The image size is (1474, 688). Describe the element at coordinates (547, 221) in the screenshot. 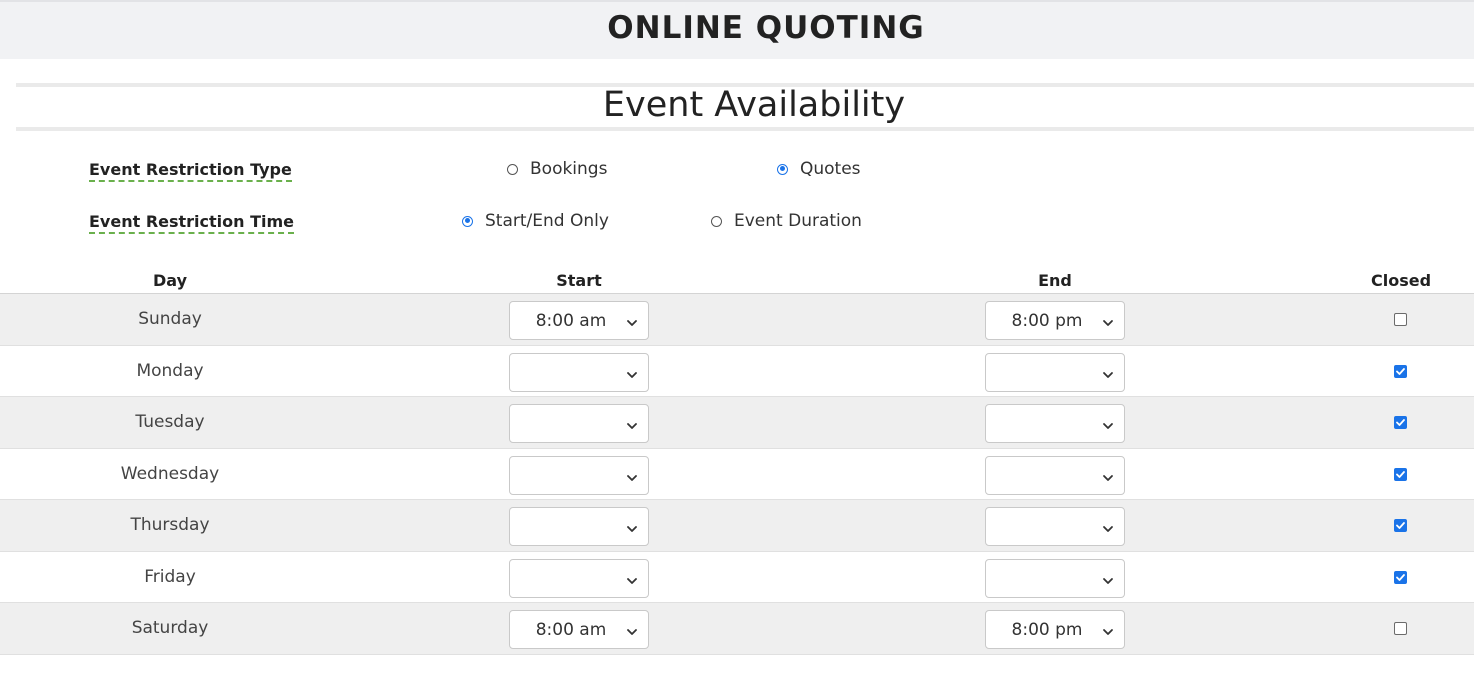

I see `radio-start-end-only-label: Start/End Only` at that location.